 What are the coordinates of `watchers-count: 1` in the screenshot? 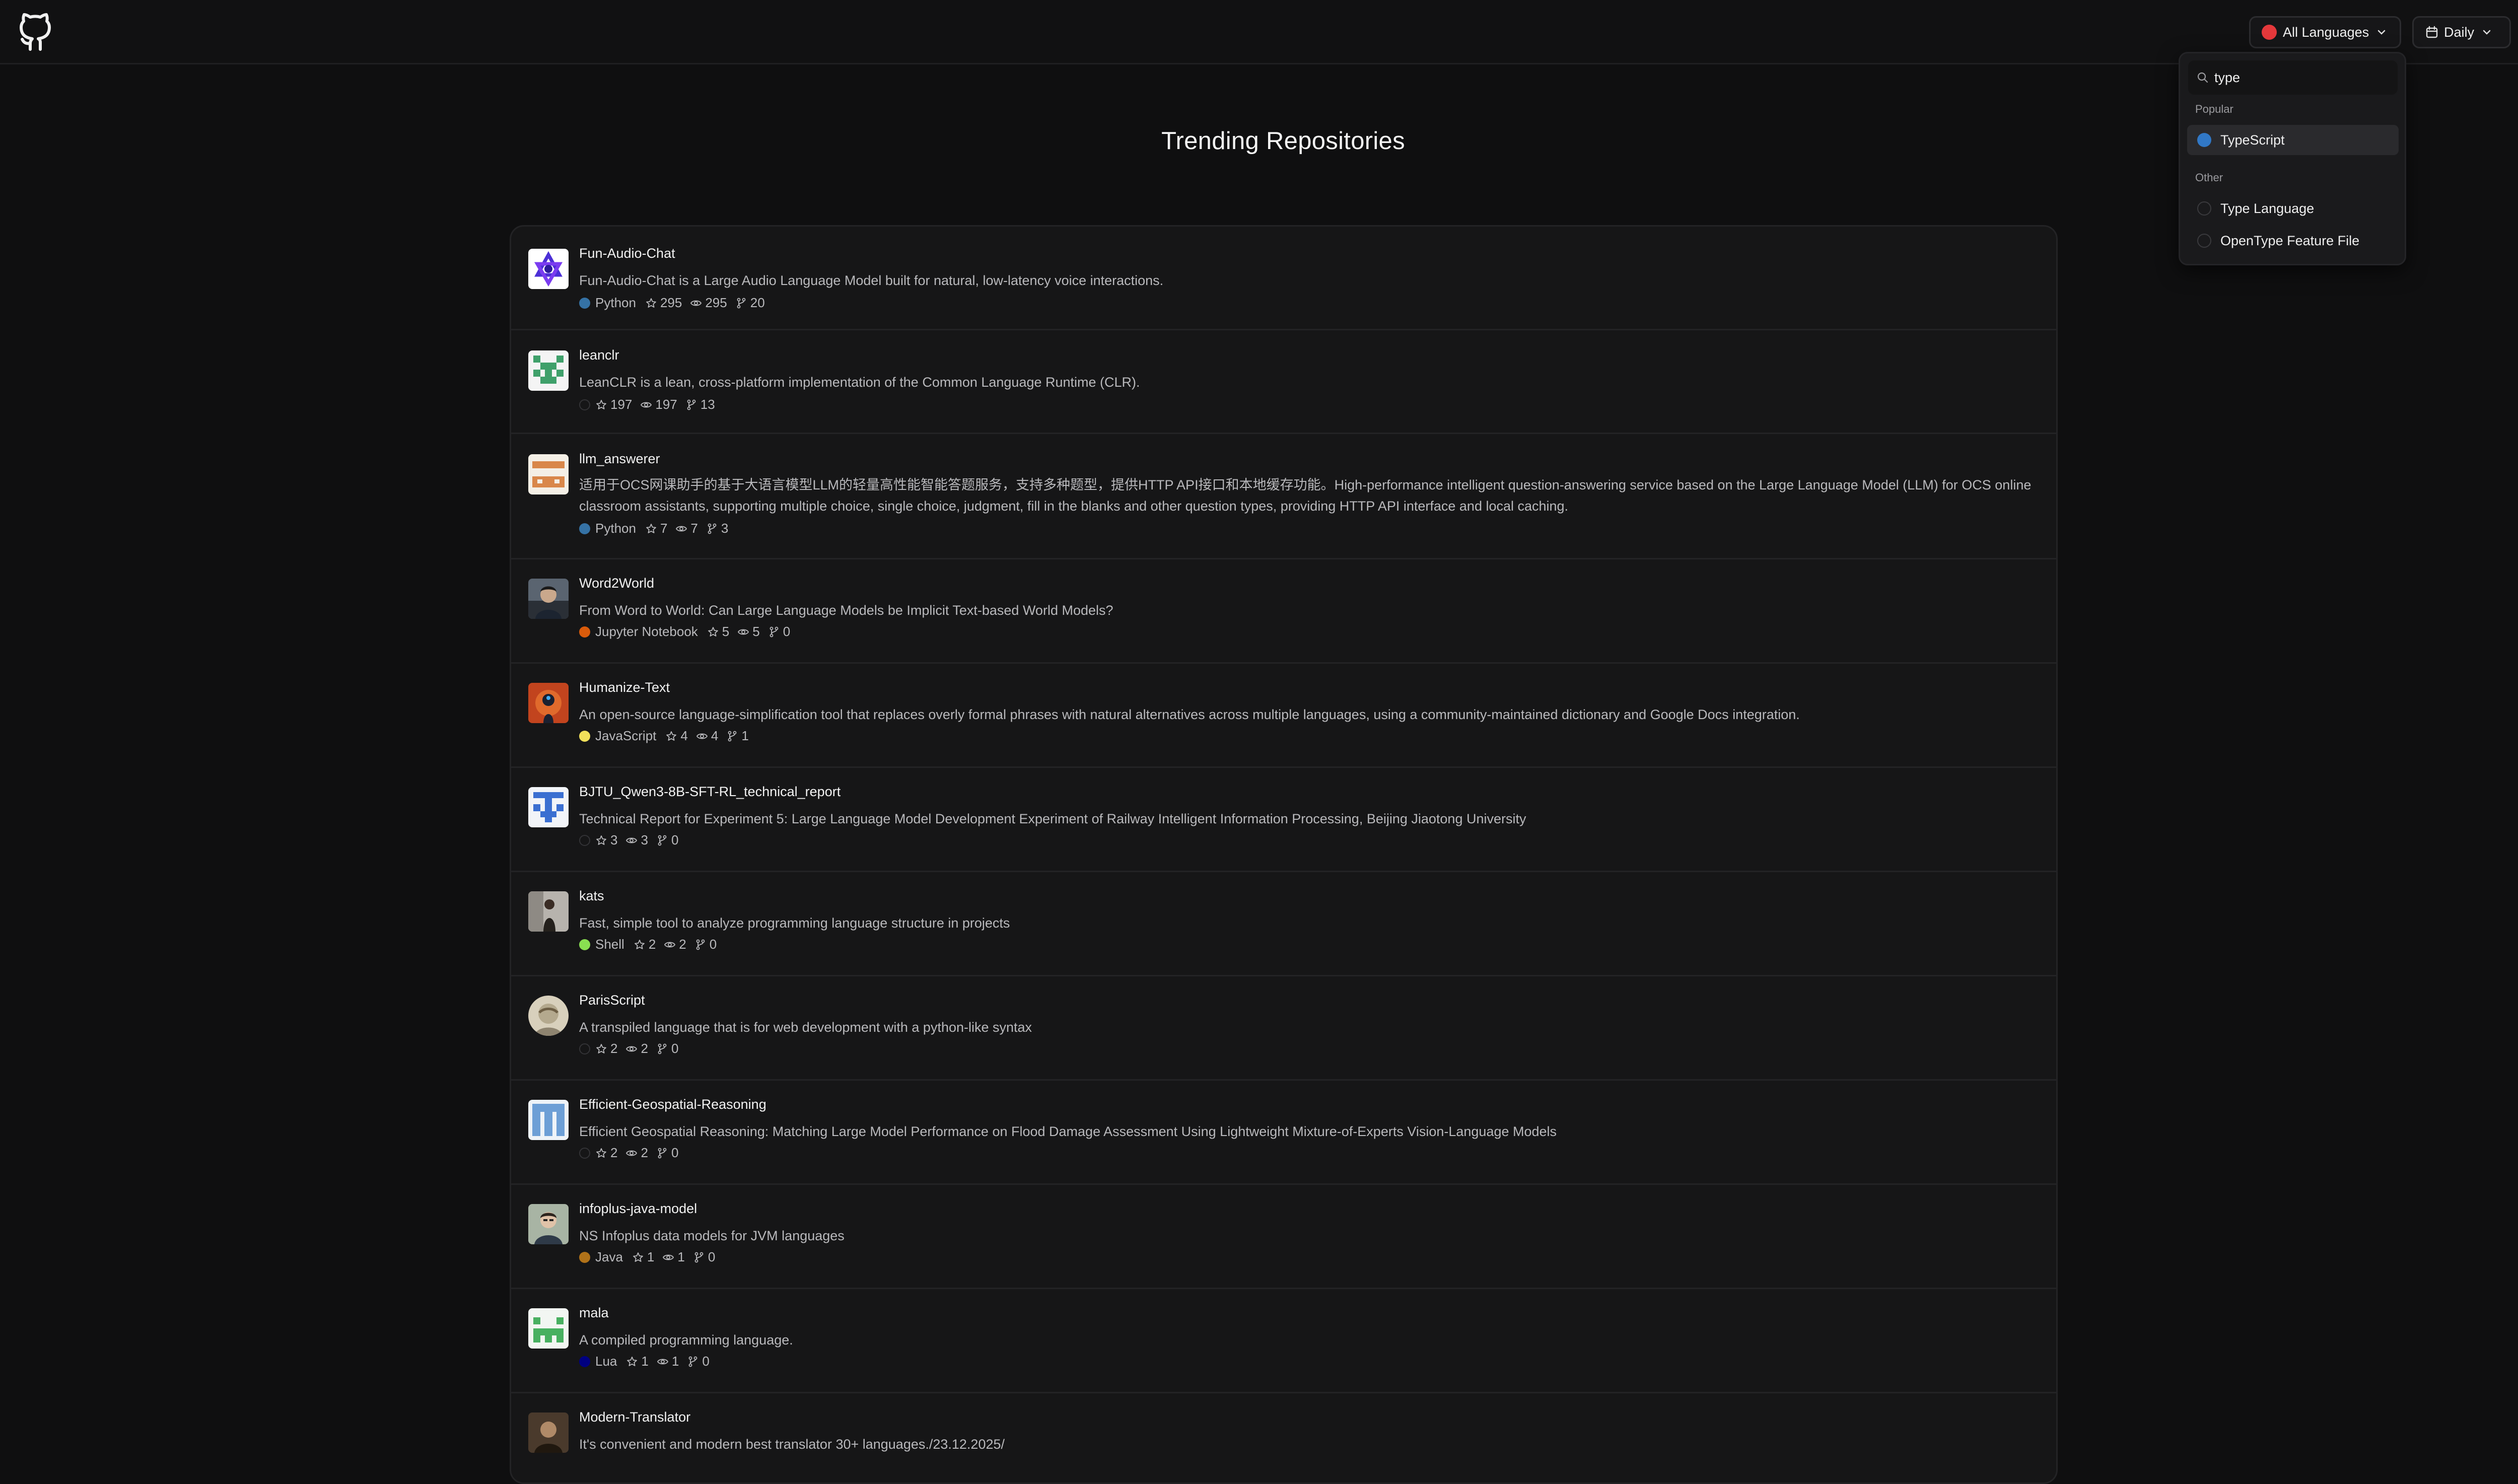 It's located at (668, 1361).